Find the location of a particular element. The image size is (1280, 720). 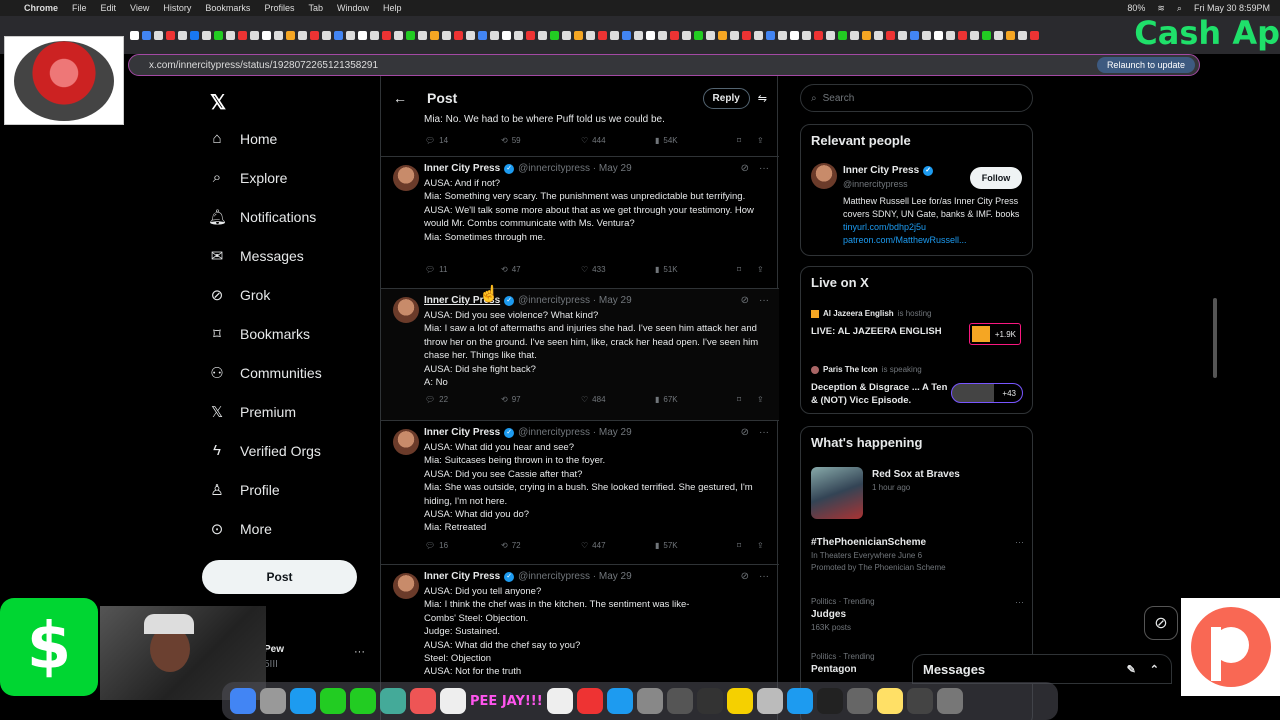

reply-action: 💬︎ 11 is located at coordinates (463, 269).